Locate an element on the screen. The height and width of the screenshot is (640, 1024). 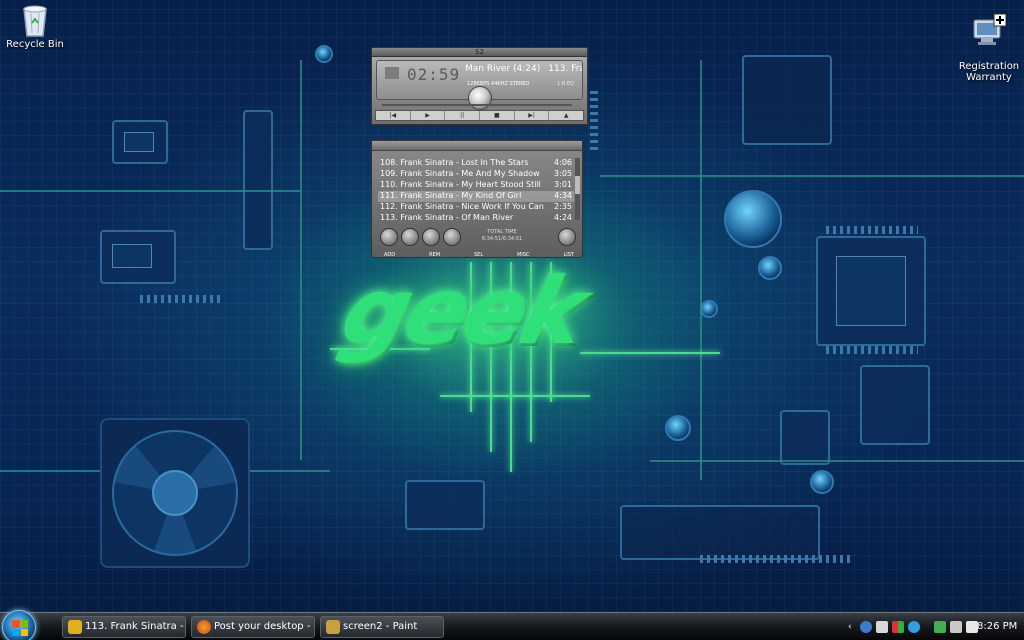
track-duration: 3:05 is located at coordinates (563, 173).